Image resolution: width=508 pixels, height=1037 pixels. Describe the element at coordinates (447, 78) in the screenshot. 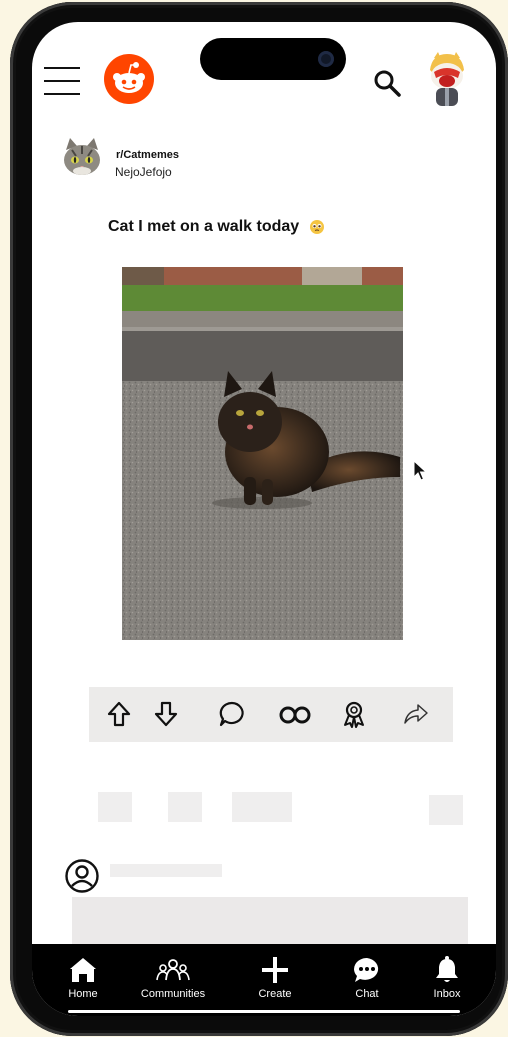

I see `user-avatar` at that location.